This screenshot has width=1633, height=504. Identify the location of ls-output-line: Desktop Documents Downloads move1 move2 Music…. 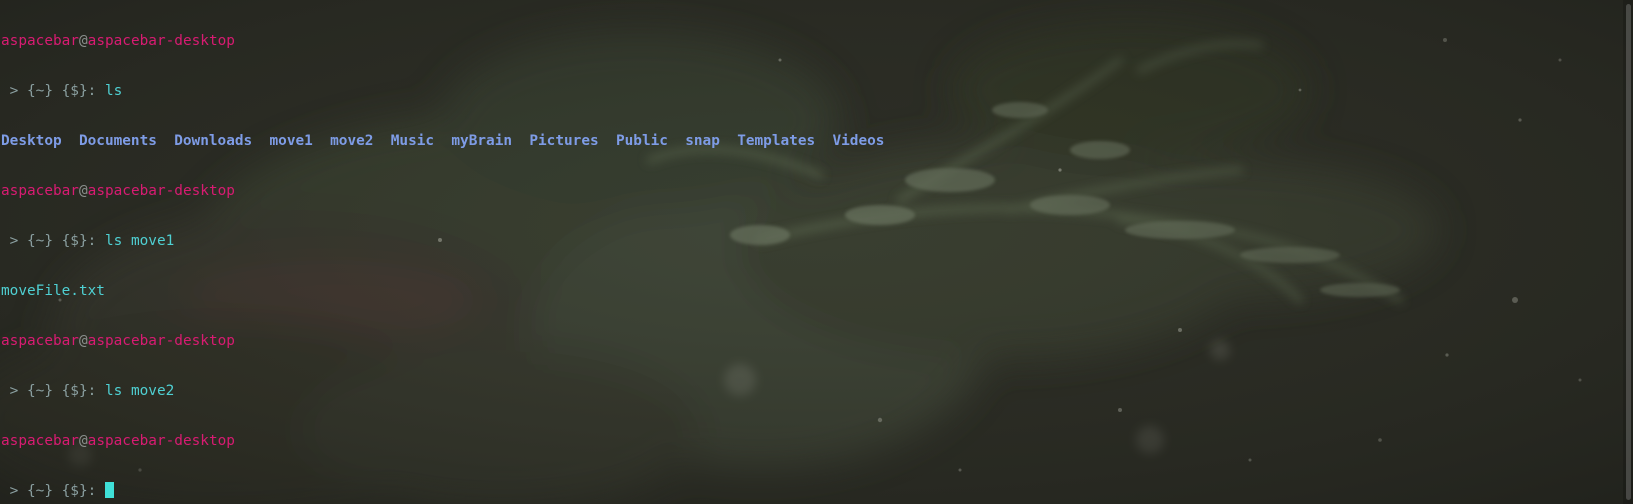
(811, 141).